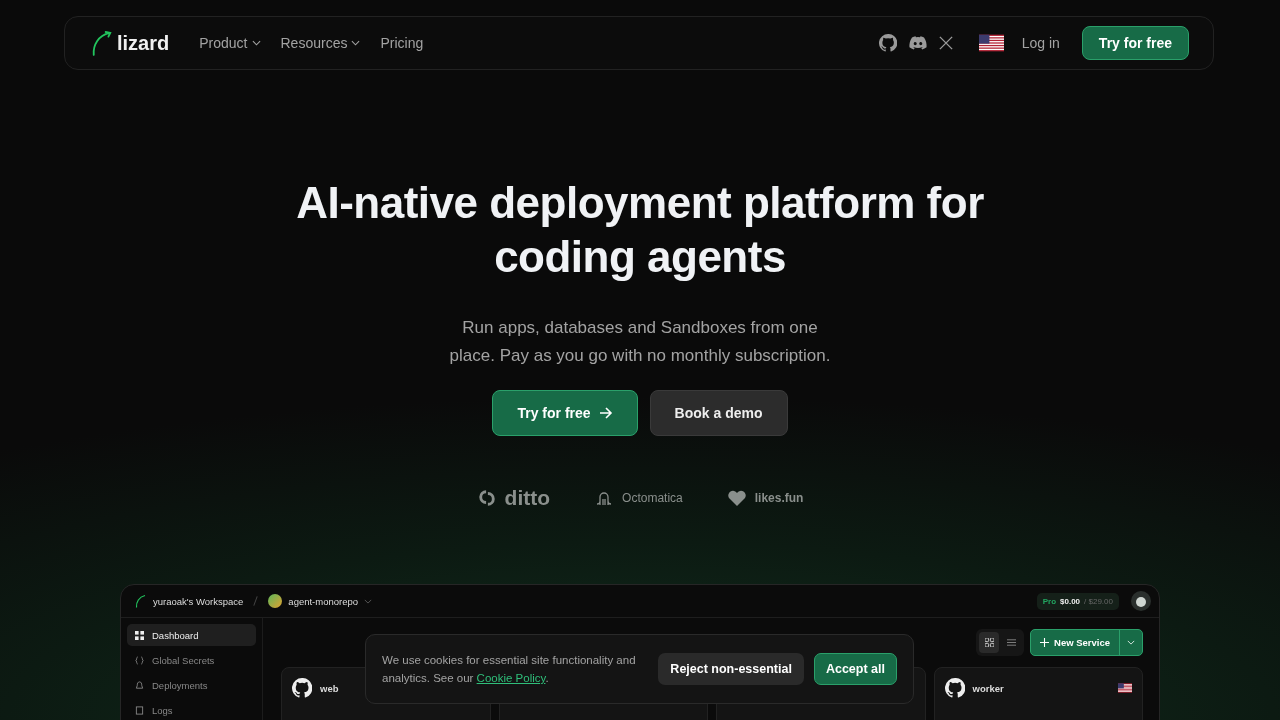 This screenshot has height=720, width=1280. Describe the element at coordinates (143, 43) in the screenshot. I see `logo-text: lizard` at that location.